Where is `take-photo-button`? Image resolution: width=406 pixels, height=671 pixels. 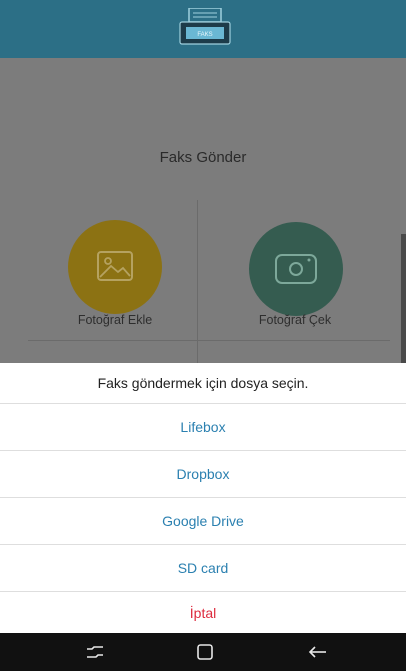 take-photo-button is located at coordinates (296, 269).